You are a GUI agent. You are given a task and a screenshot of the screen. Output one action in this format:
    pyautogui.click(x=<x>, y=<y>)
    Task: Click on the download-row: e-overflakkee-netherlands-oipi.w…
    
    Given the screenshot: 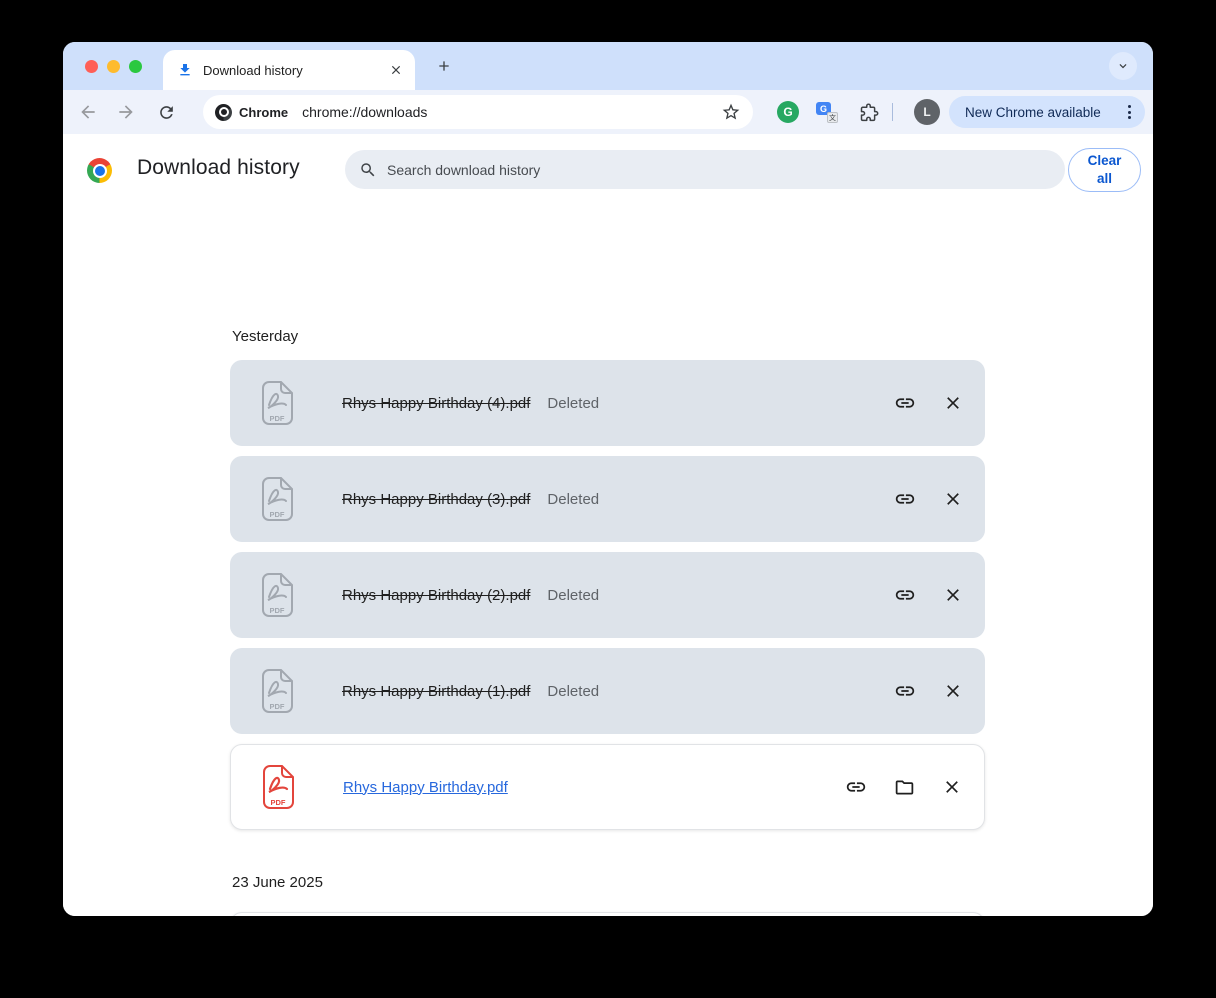 What is the action you would take?
    pyautogui.click(x=607, y=914)
    